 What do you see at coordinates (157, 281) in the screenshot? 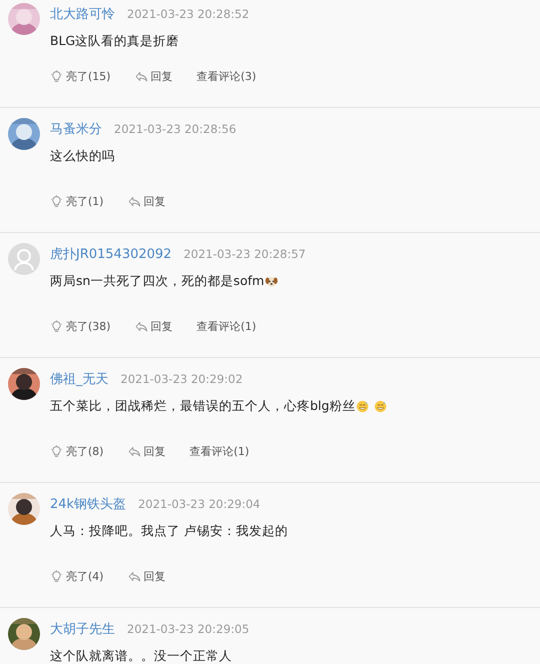
I see `comment-text: 两局sn一共死了四次，死的都是sofm` at bounding box center [157, 281].